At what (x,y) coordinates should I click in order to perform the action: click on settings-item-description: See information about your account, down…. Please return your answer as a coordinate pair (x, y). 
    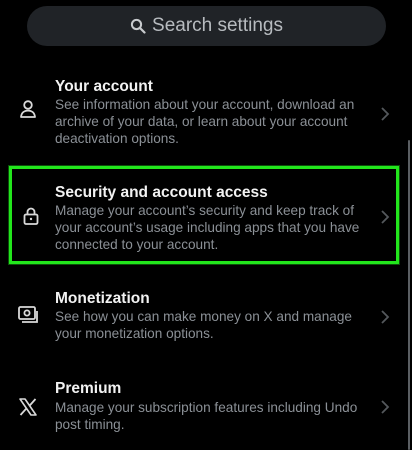
    Looking at the image, I should click on (205, 122).